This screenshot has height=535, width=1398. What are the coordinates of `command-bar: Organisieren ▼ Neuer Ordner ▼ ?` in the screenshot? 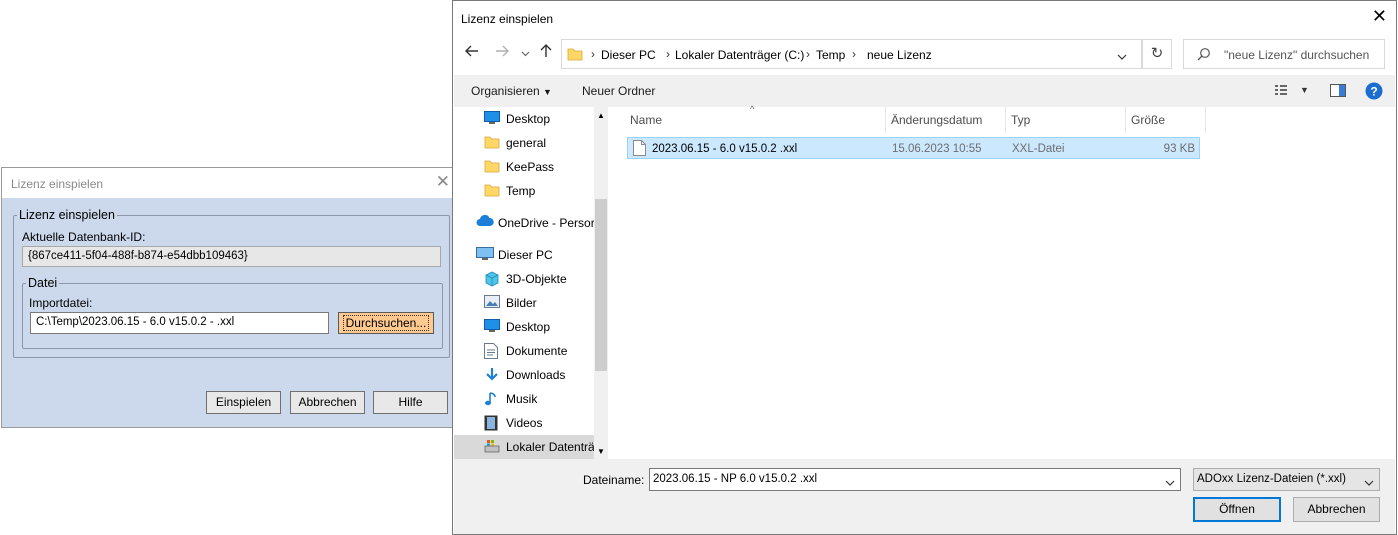 It's located at (924, 91).